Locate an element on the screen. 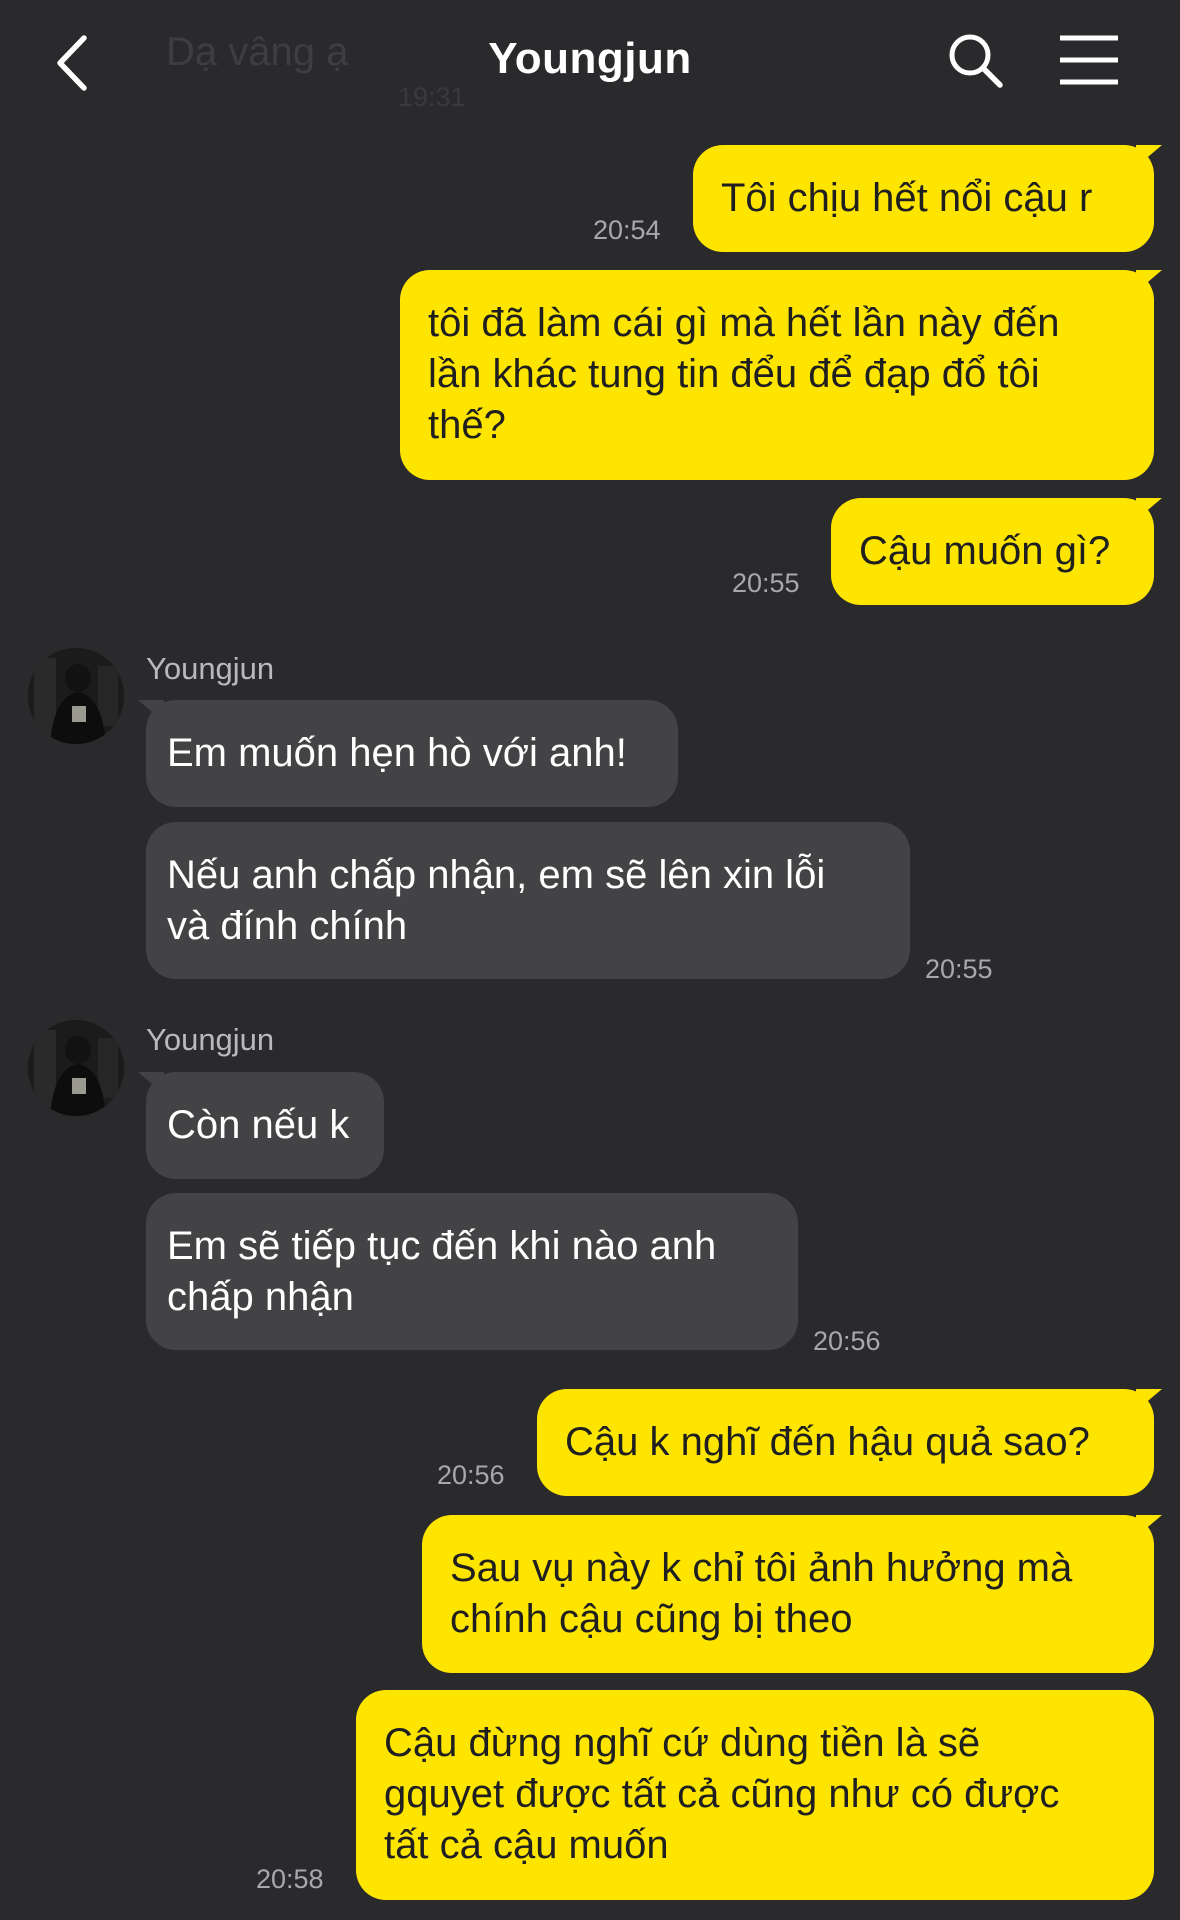 The width and height of the screenshot is (1180, 1920). my-message-bubble: Cậu muốn gì? is located at coordinates (996, 551).